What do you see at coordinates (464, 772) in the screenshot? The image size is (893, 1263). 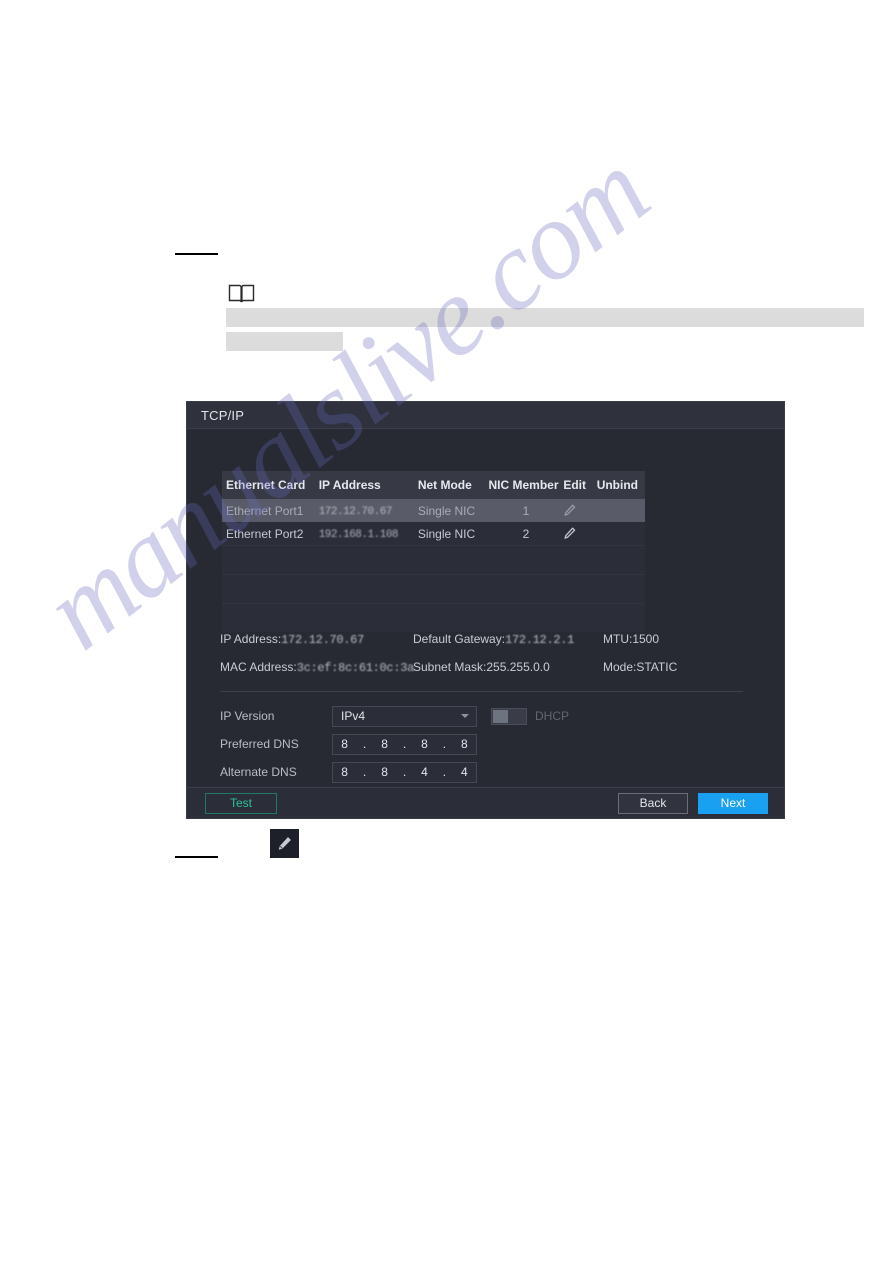 I see `alternate-dns-octet-4: 4` at bounding box center [464, 772].